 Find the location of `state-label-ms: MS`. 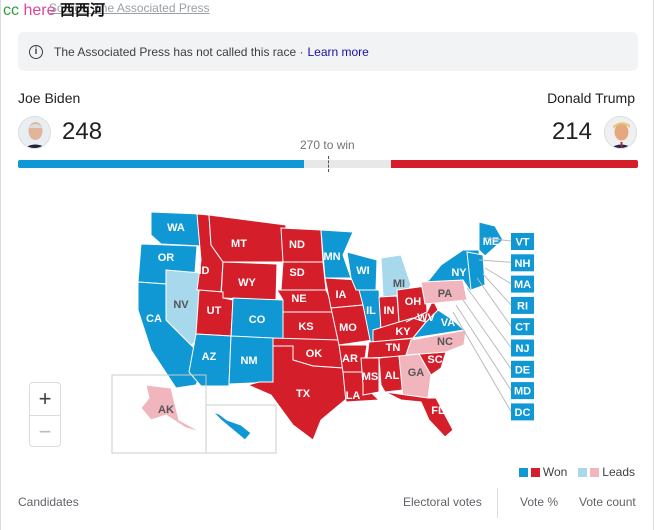

state-label-ms: MS is located at coordinates (370, 377).